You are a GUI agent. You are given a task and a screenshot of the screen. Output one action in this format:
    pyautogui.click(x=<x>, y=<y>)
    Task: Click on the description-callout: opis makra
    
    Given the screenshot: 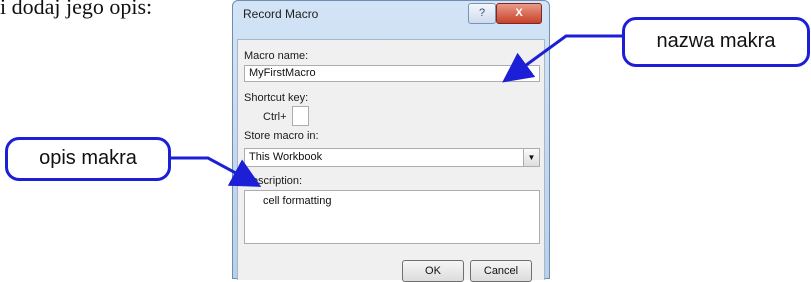 What is the action you would take?
    pyautogui.click(x=88, y=159)
    